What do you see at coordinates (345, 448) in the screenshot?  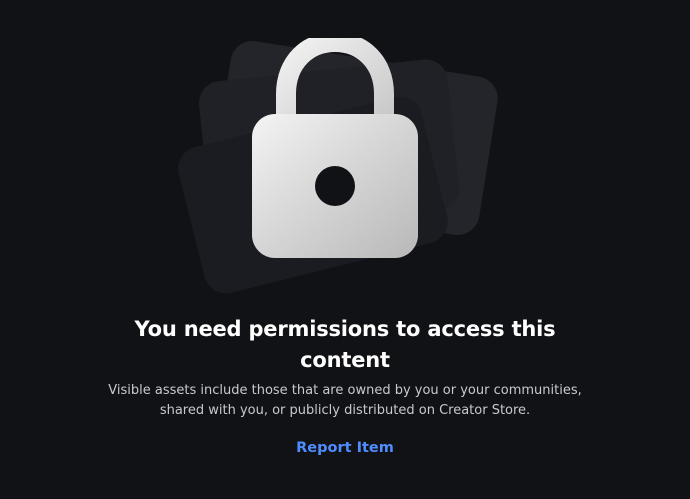 I see `report-item-link: Report Item` at bounding box center [345, 448].